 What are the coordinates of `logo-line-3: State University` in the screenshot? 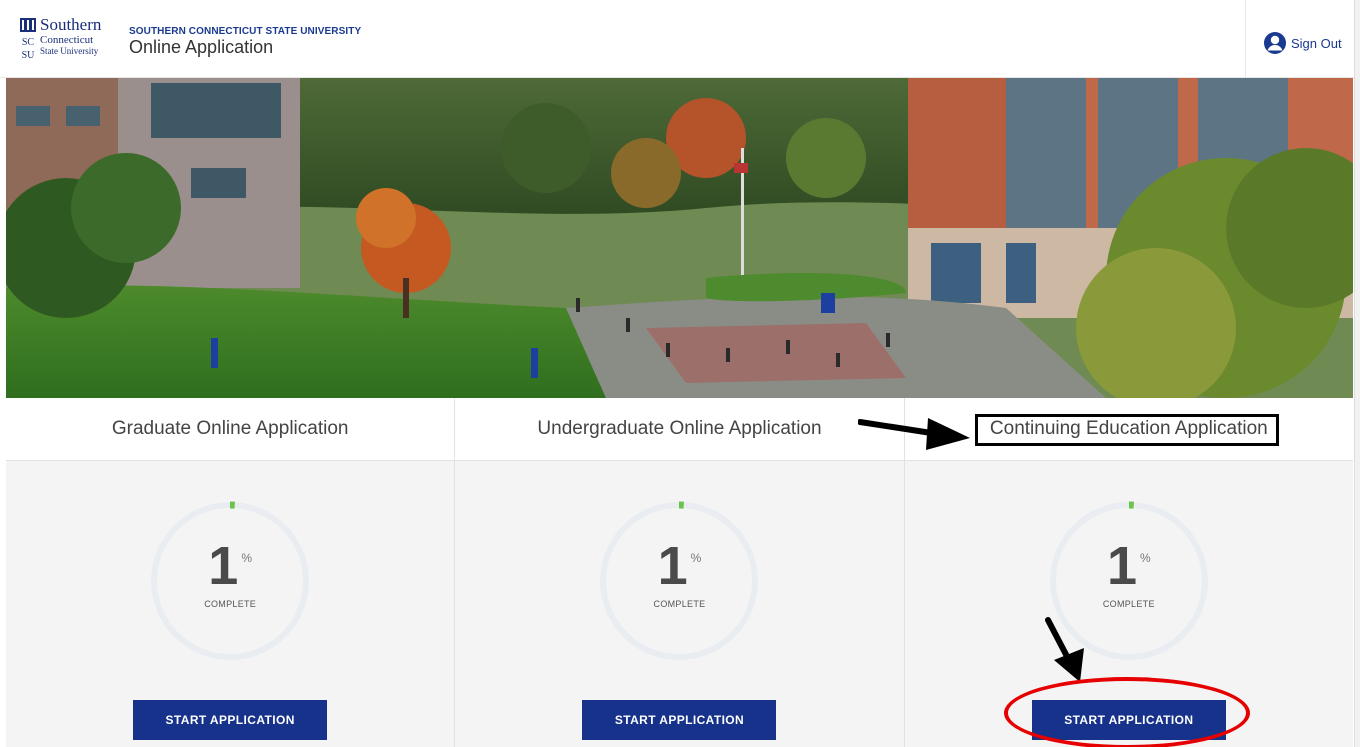 It's located at (69, 51).